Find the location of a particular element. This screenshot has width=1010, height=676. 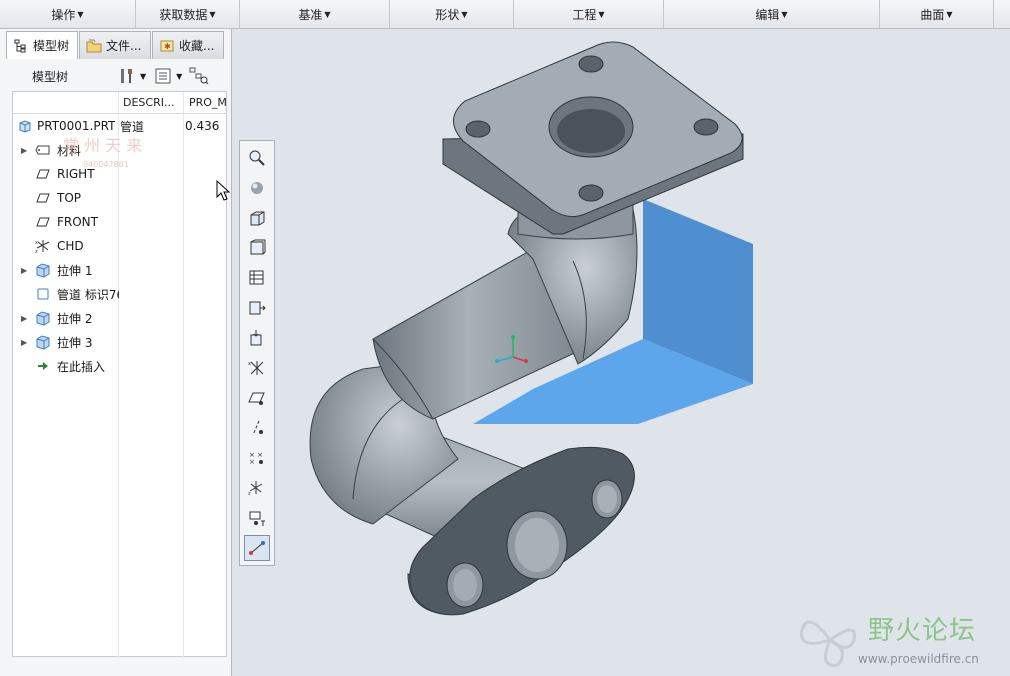

tree-item-extrude-1: ▶ 拉伸 1 is located at coordinates (119, 270).